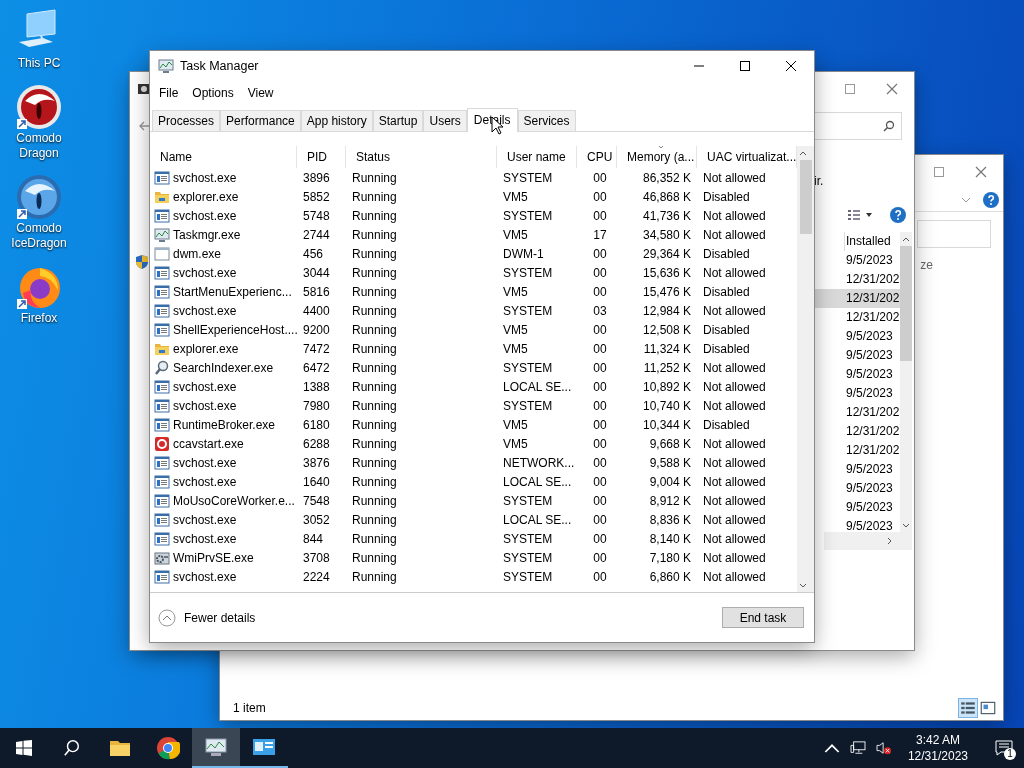  I want to click on memory-cell-text: 10,892 K, so click(666, 386).